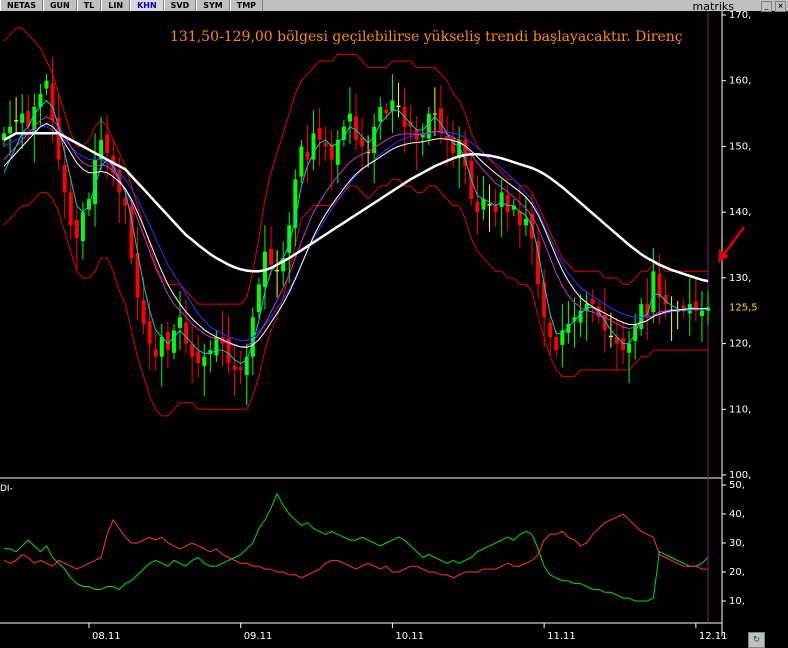 Image resolution: width=788 pixels, height=648 pixels. Describe the element at coordinates (740, 16) in the screenshot. I see `price-tick-label: 170,` at that location.